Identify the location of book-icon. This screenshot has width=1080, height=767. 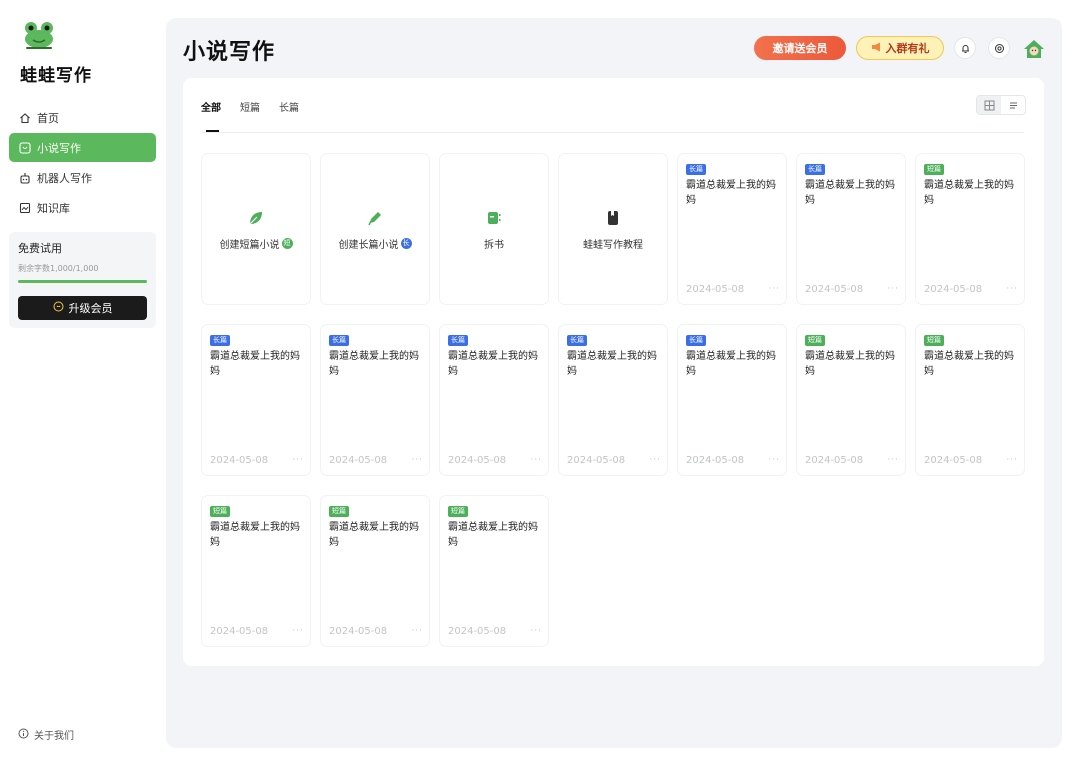
(613, 218).